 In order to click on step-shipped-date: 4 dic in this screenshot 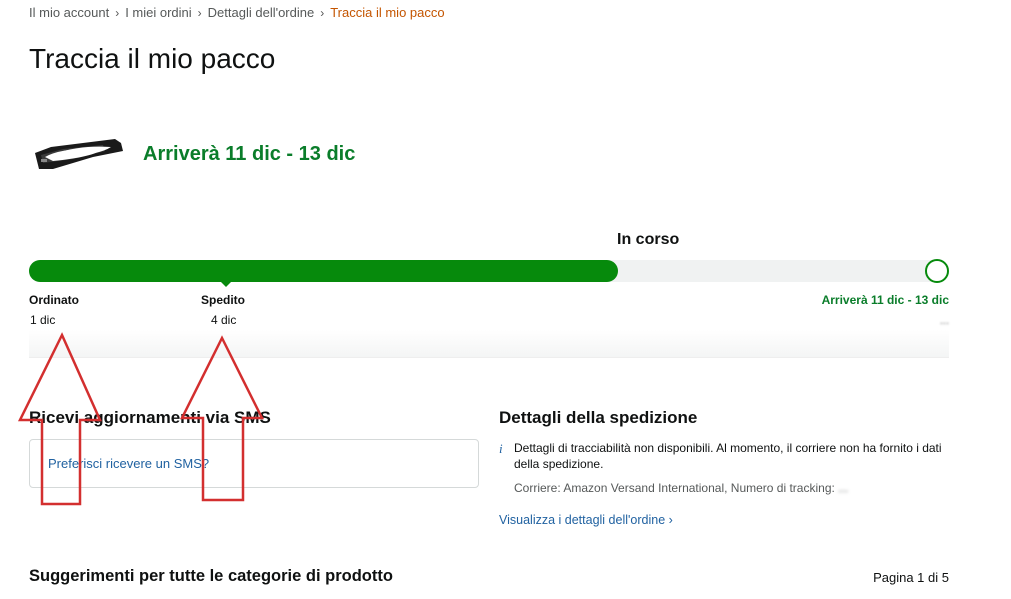, I will do `click(224, 320)`.